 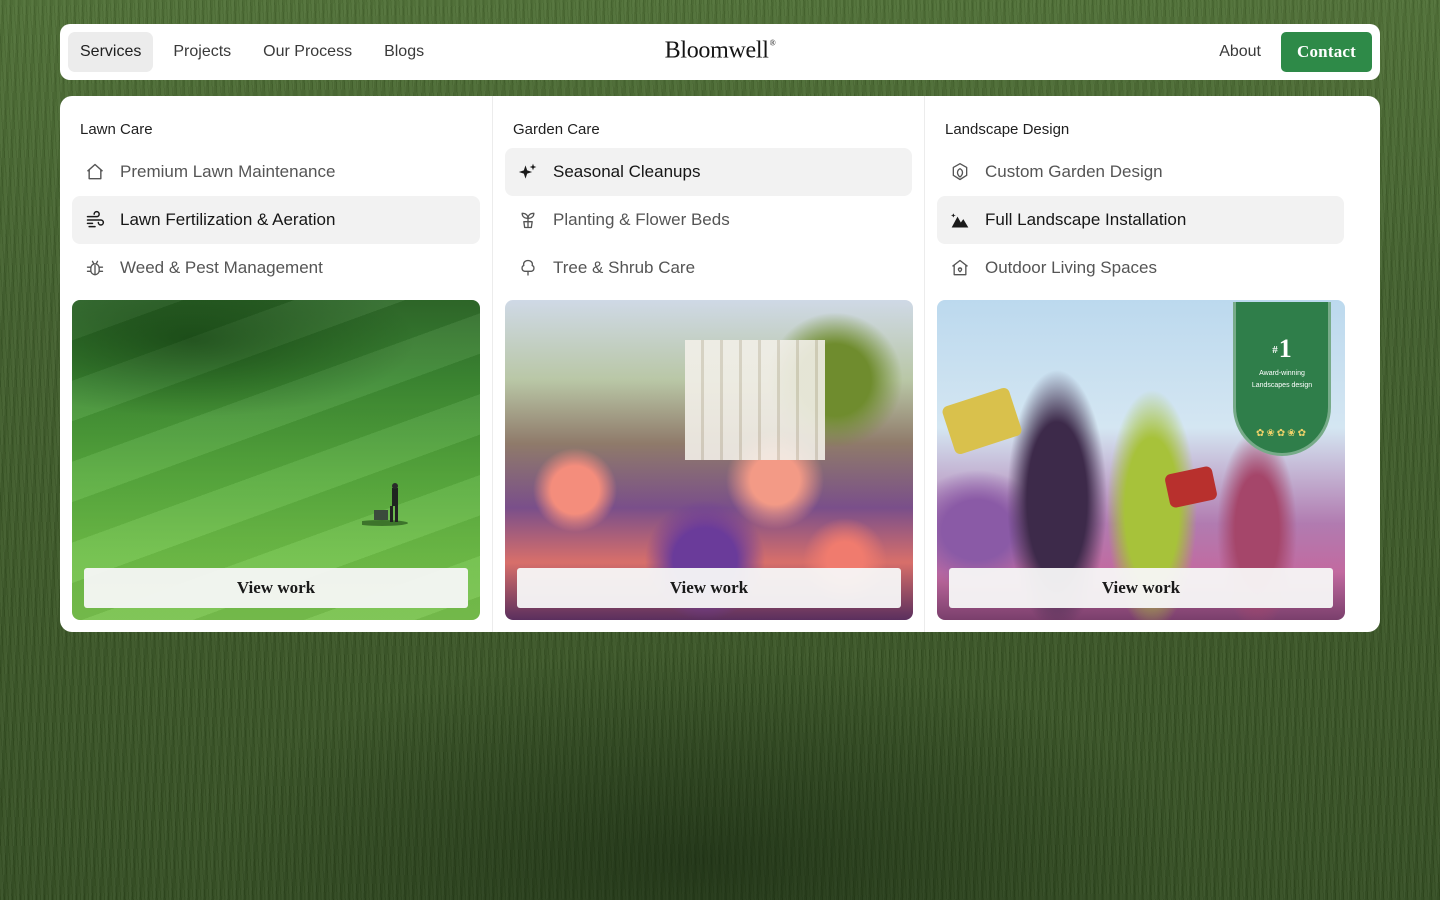 I want to click on menu-item-label: Custom Garden Design, so click(x=1074, y=171).